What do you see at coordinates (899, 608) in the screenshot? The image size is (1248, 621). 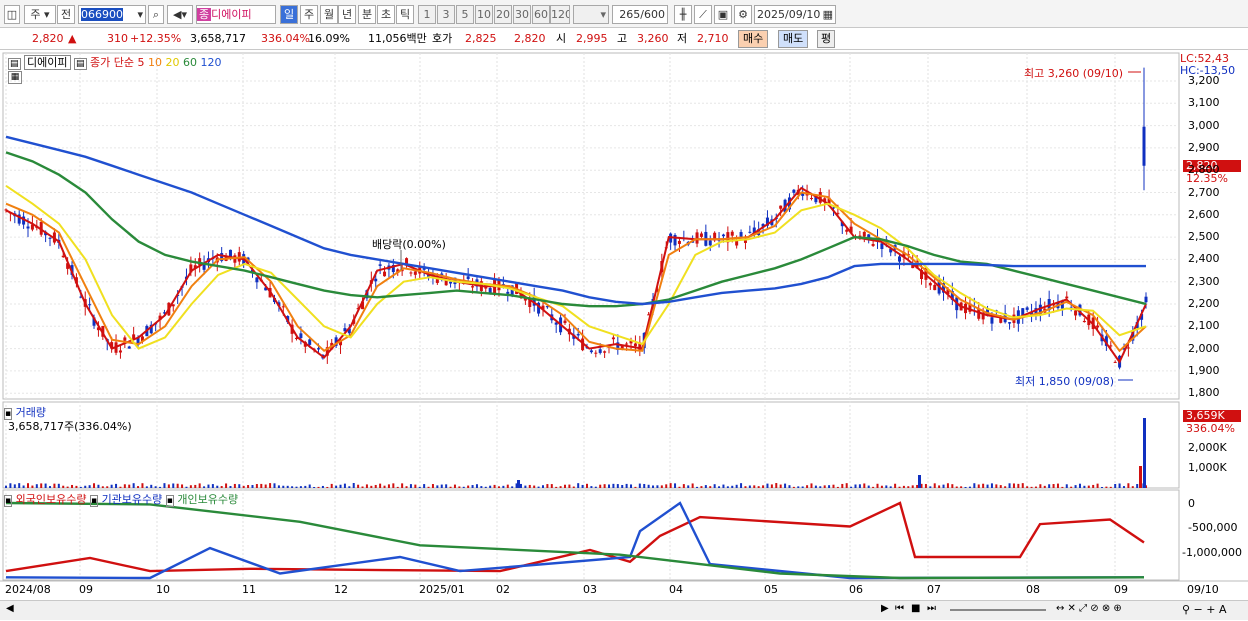 I see `rewind-icon: ⏮` at bounding box center [899, 608].